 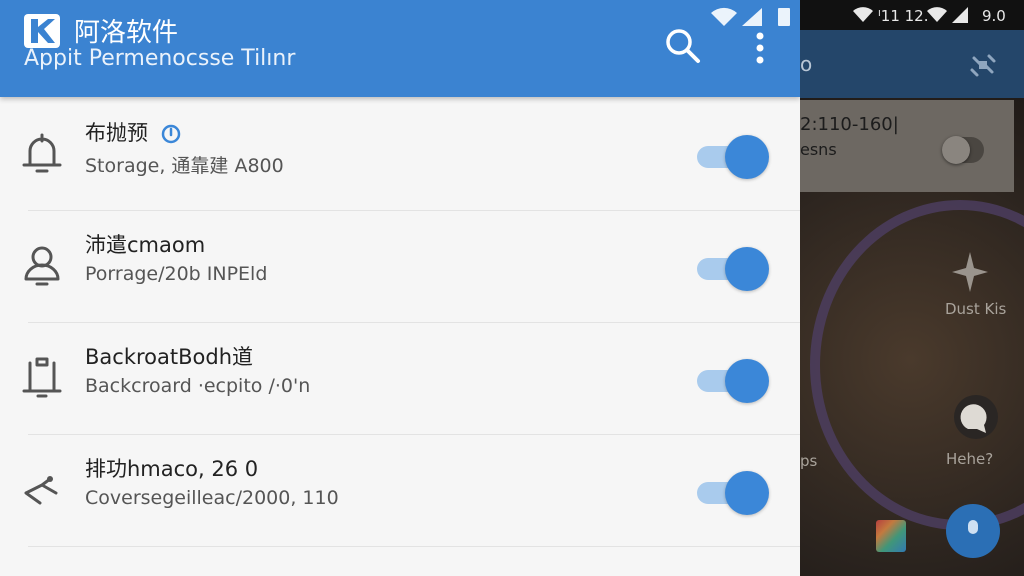 What do you see at coordinates (169, 357) in the screenshot?
I see `setting-title: BackroatBodh道` at bounding box center [169, 357].